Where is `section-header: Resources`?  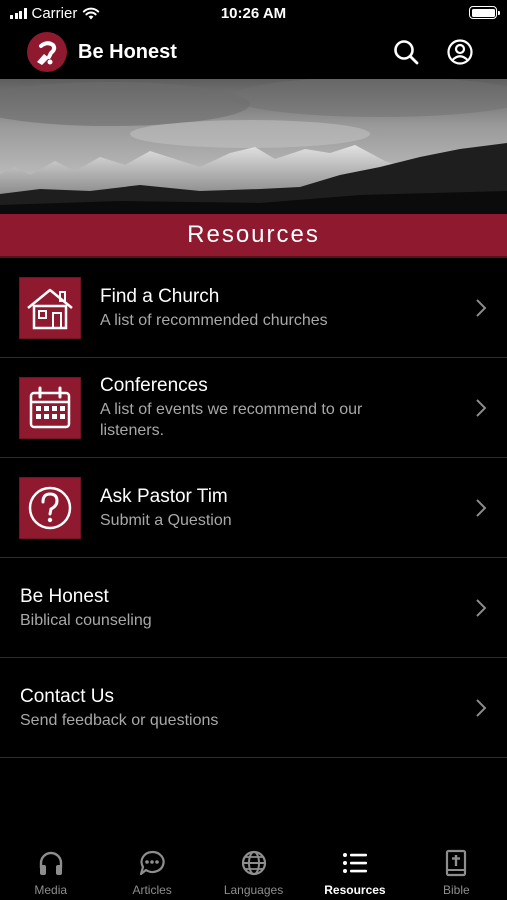
section-header: Resources is located at coordinates (253, 236).